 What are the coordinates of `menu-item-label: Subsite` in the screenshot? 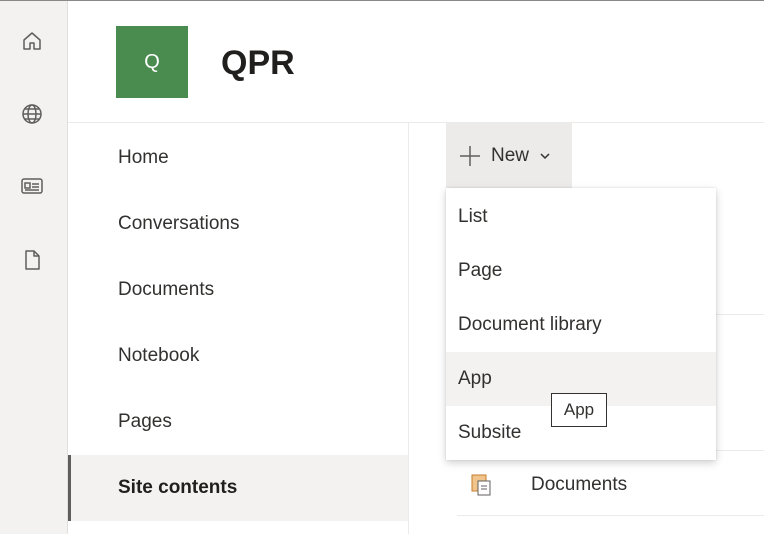 It's located at (490, 432).